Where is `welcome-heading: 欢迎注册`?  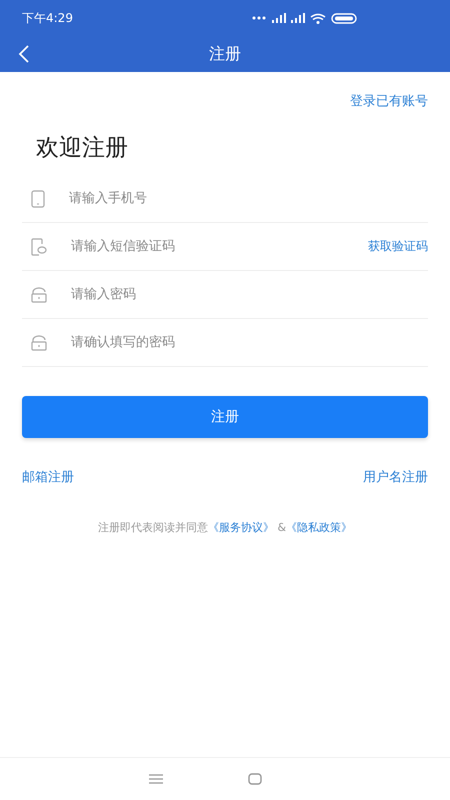
welcome-heading: 欢迎注册 is located at coordinates (82, 148).